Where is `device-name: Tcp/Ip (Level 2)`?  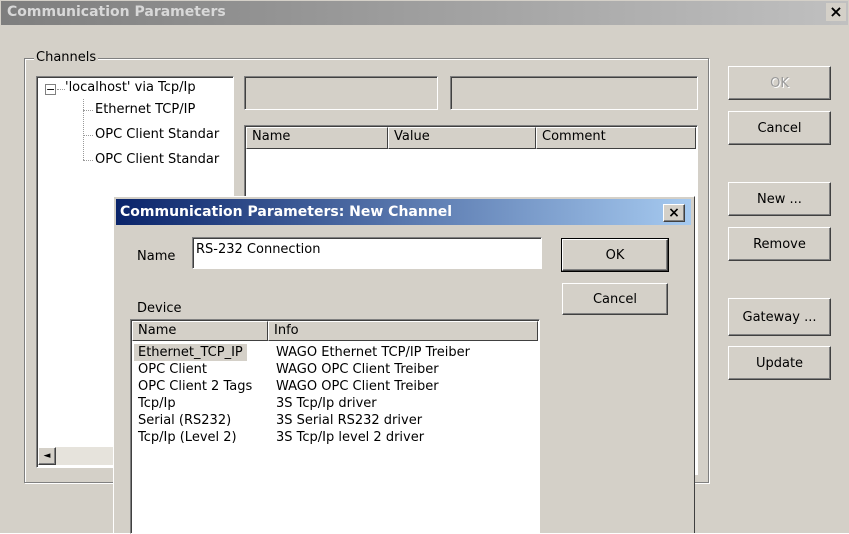
device-name: Tcp/Ip (Level 2) is located at coordinates (187, 437).